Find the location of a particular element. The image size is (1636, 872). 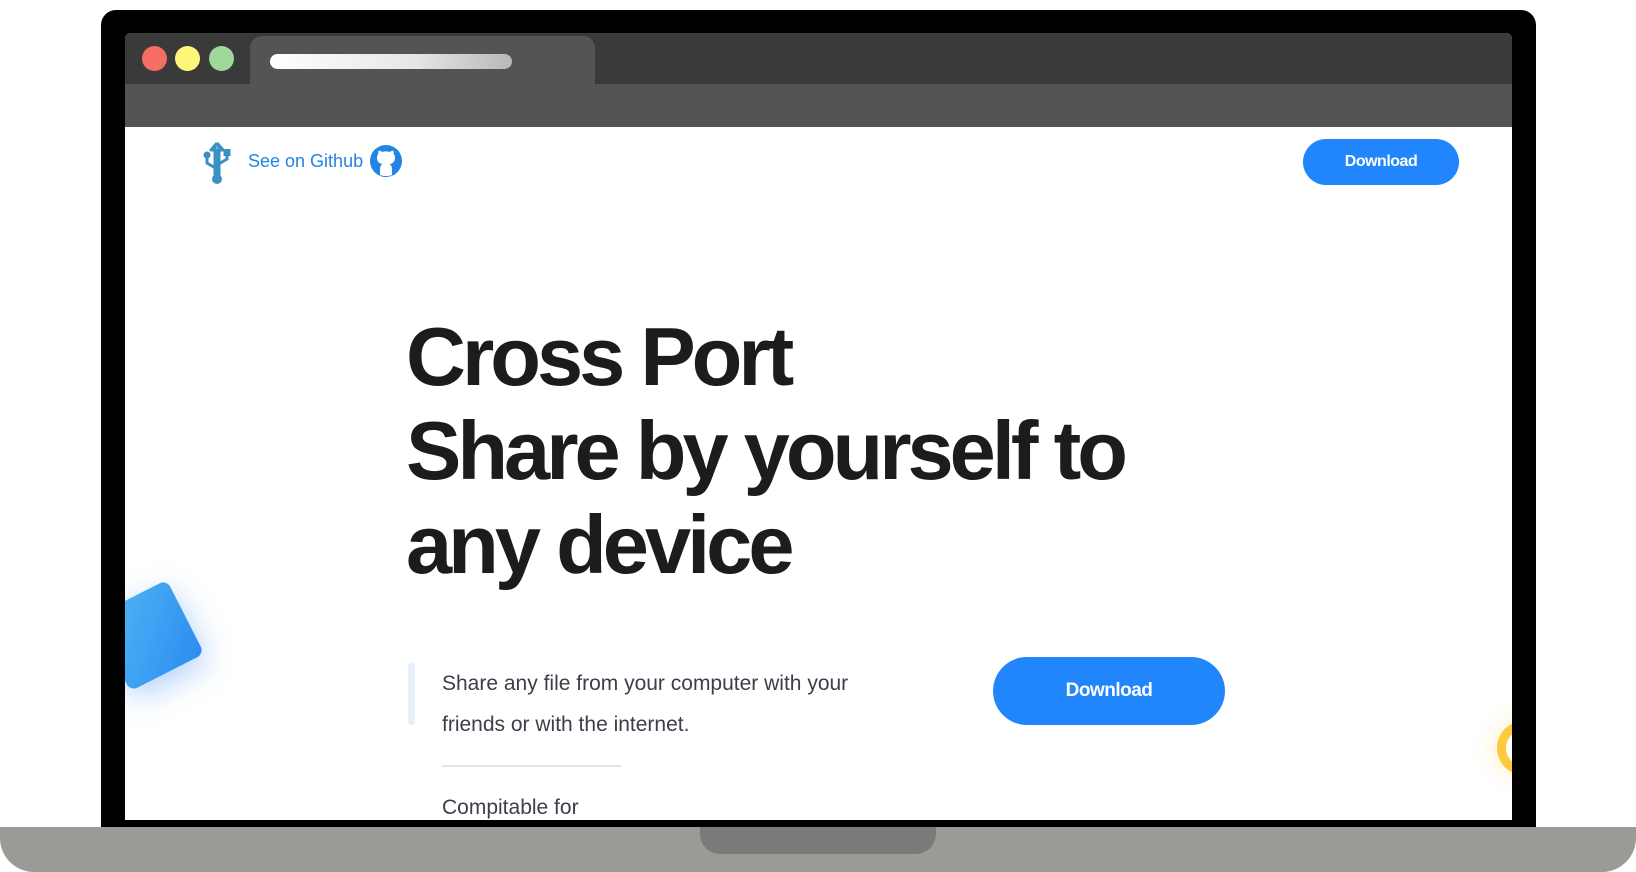

github-icon is located at coordinates (386, 161).